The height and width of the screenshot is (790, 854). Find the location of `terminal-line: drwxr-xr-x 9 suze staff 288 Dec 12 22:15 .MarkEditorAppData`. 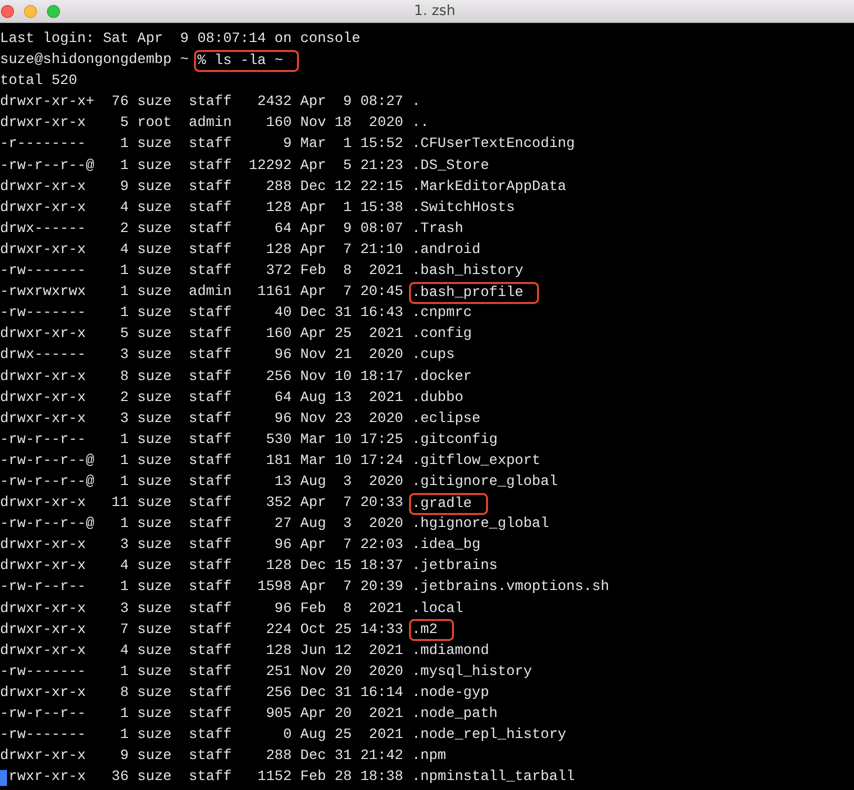

terminal-line: drwxr-xr-x 9 suze staff 288 Dec 12 22:15 .MarkEditorAppData is located at coordinates (283, 187).